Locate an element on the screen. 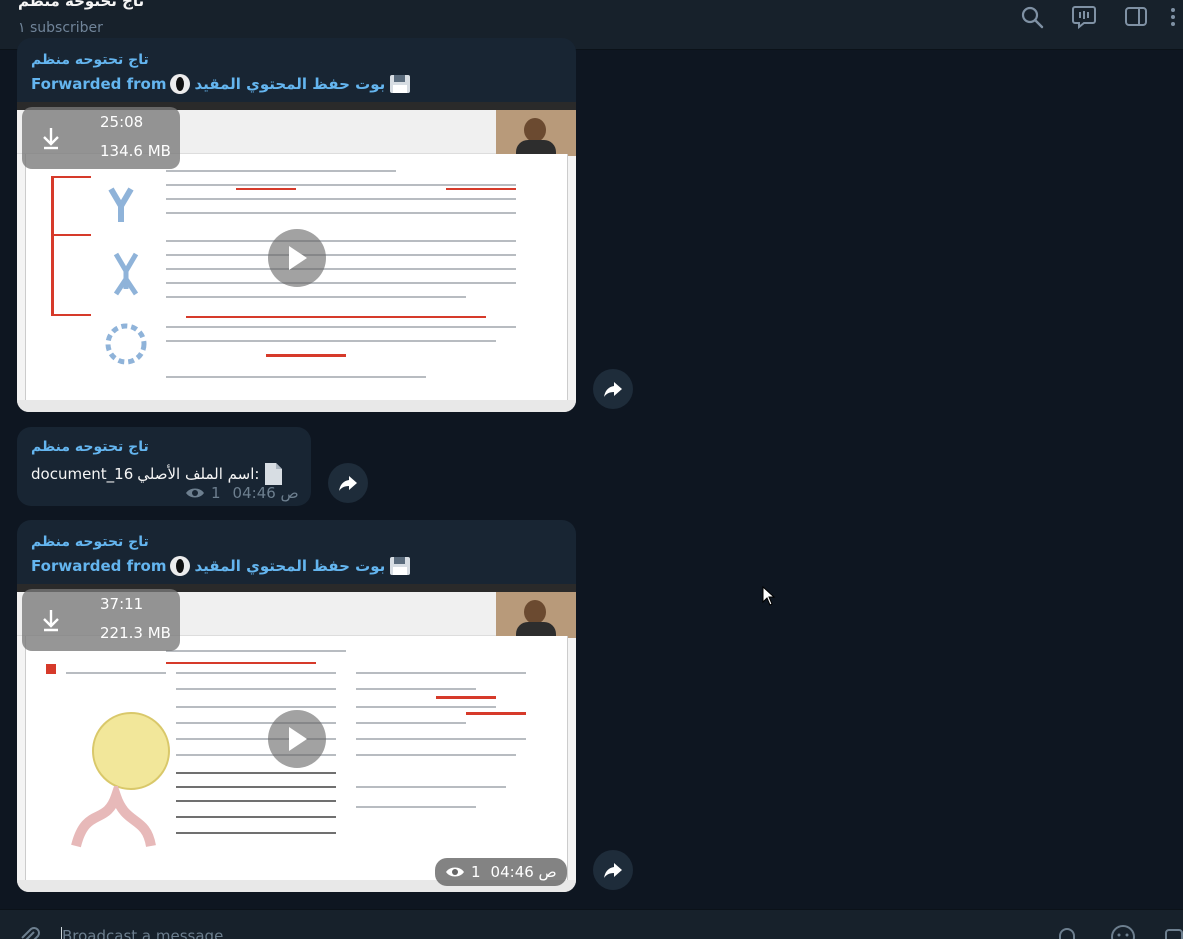 This screenshot has height=939, width=1183. more-icon is located at coordinates (1173, 17).